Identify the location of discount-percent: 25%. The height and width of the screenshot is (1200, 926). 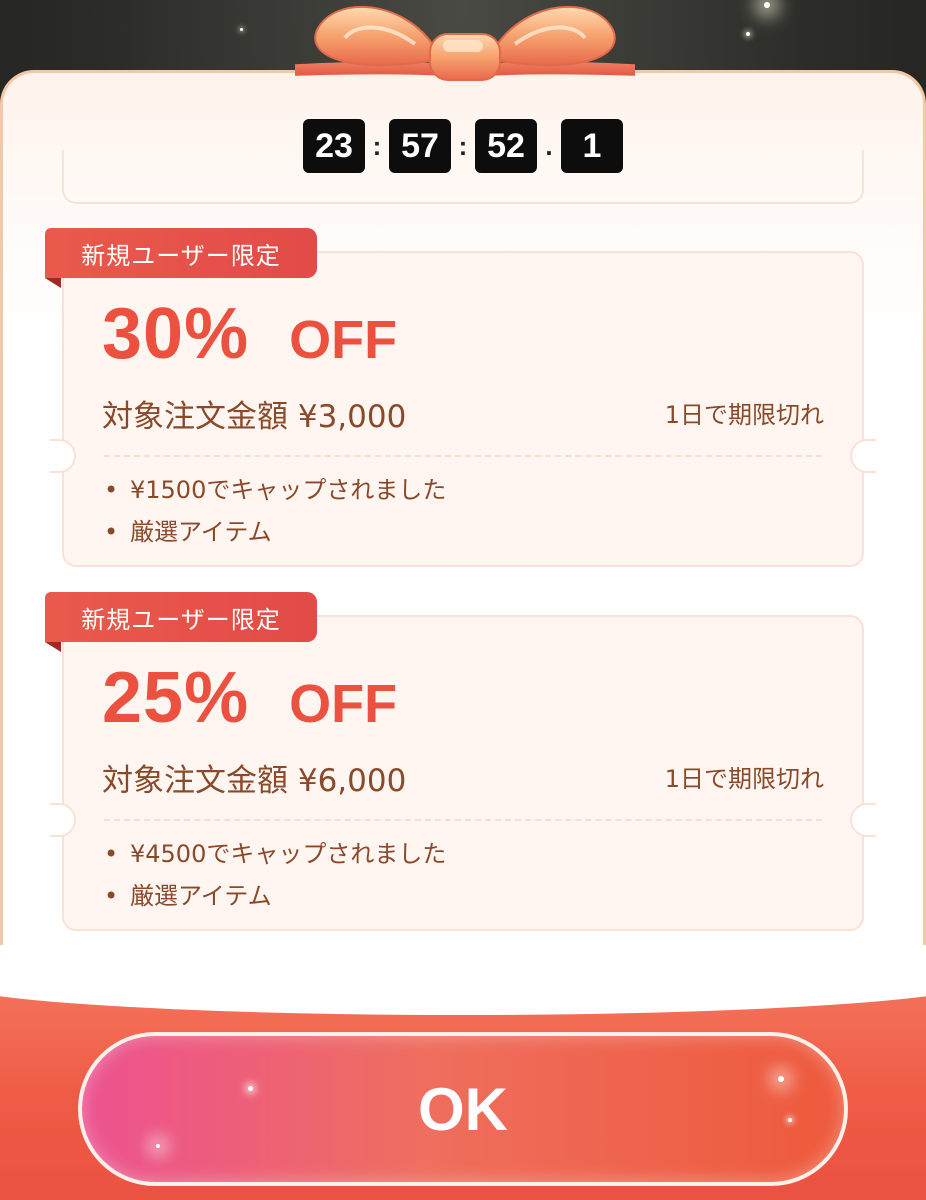
(176, 698).